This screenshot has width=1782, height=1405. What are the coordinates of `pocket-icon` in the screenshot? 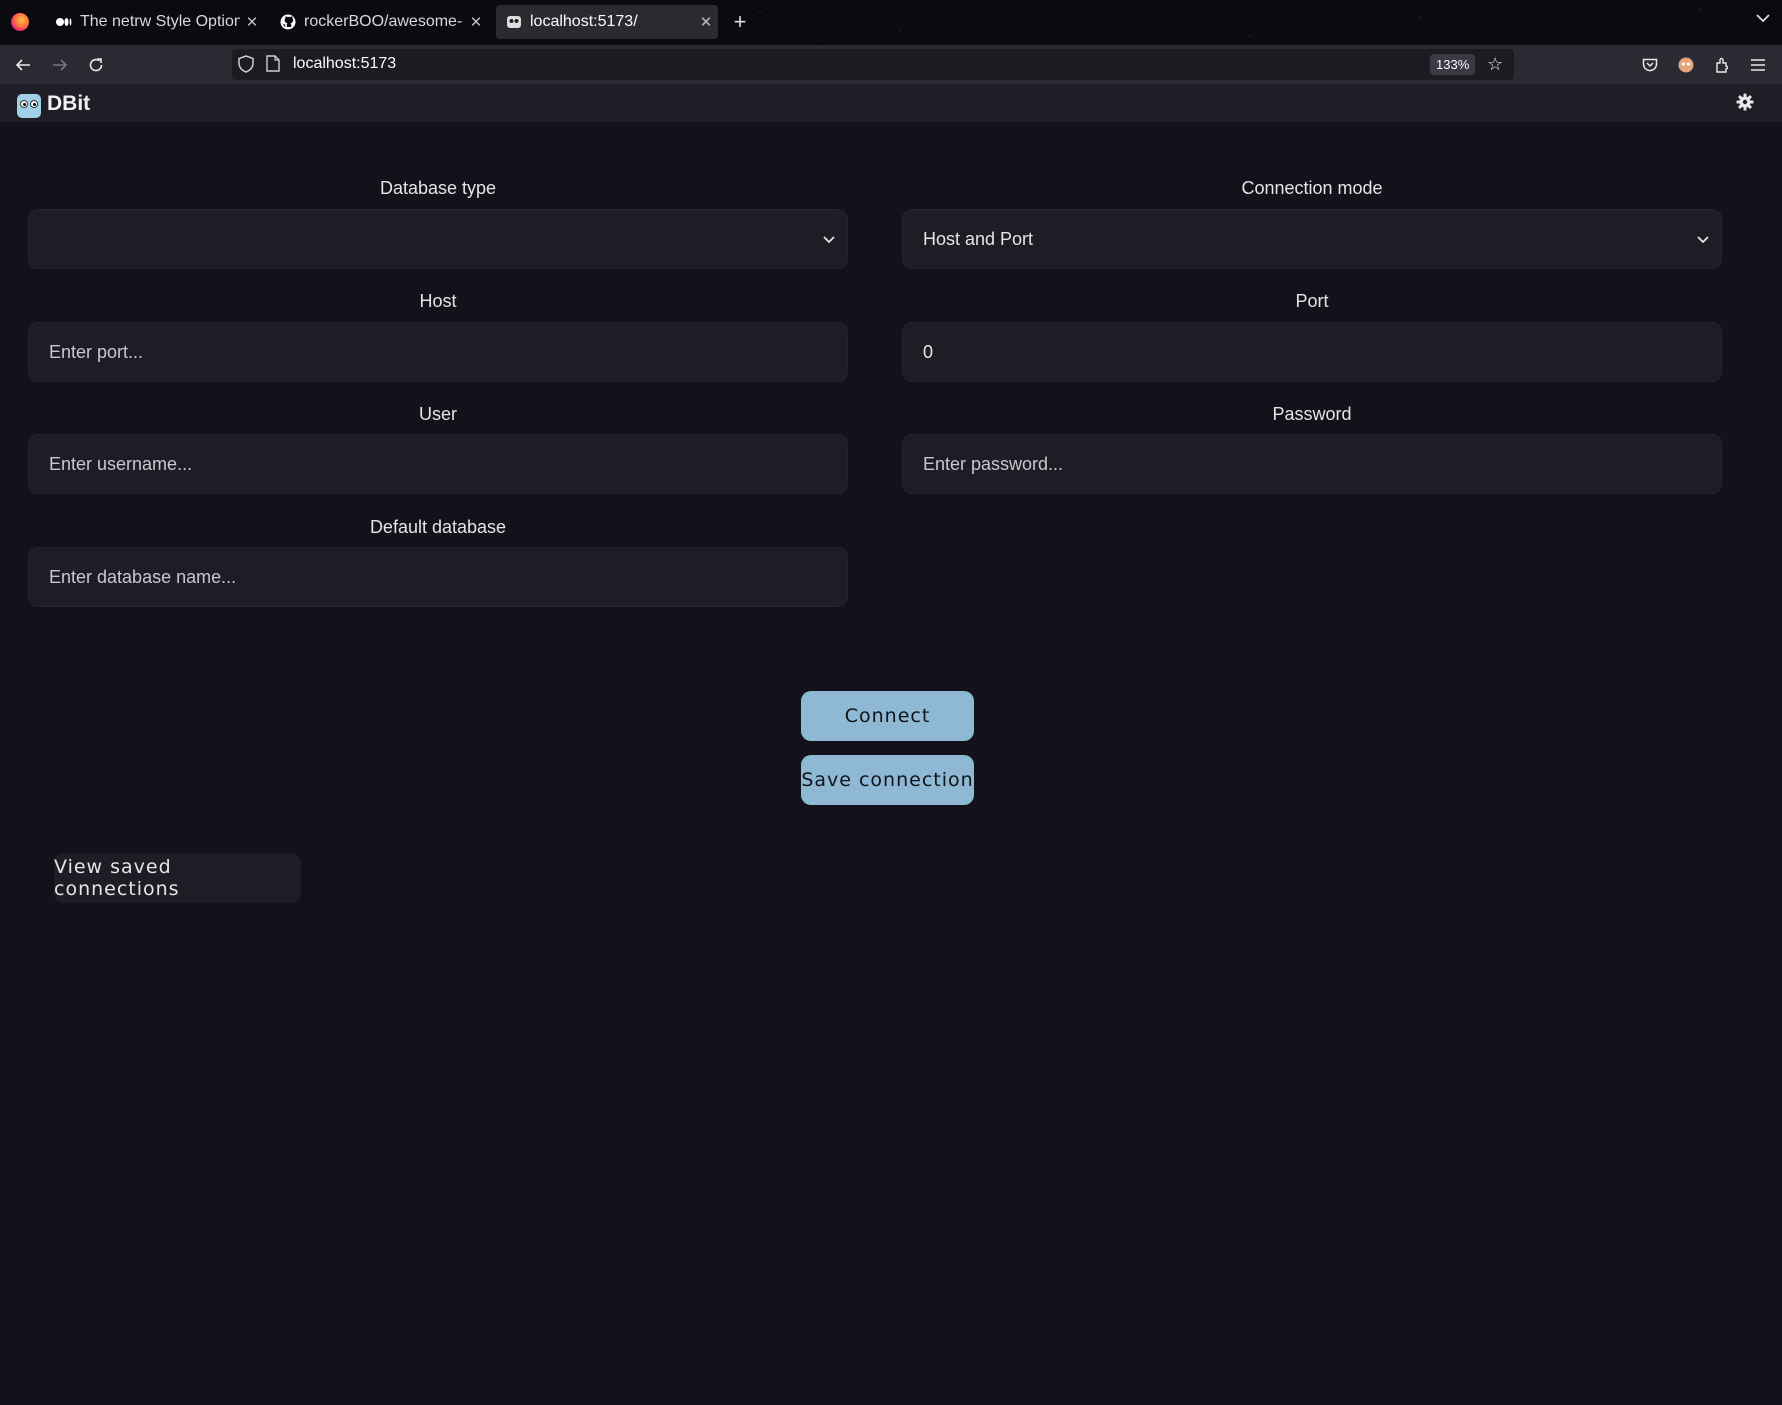 It's located at (1650, 65).